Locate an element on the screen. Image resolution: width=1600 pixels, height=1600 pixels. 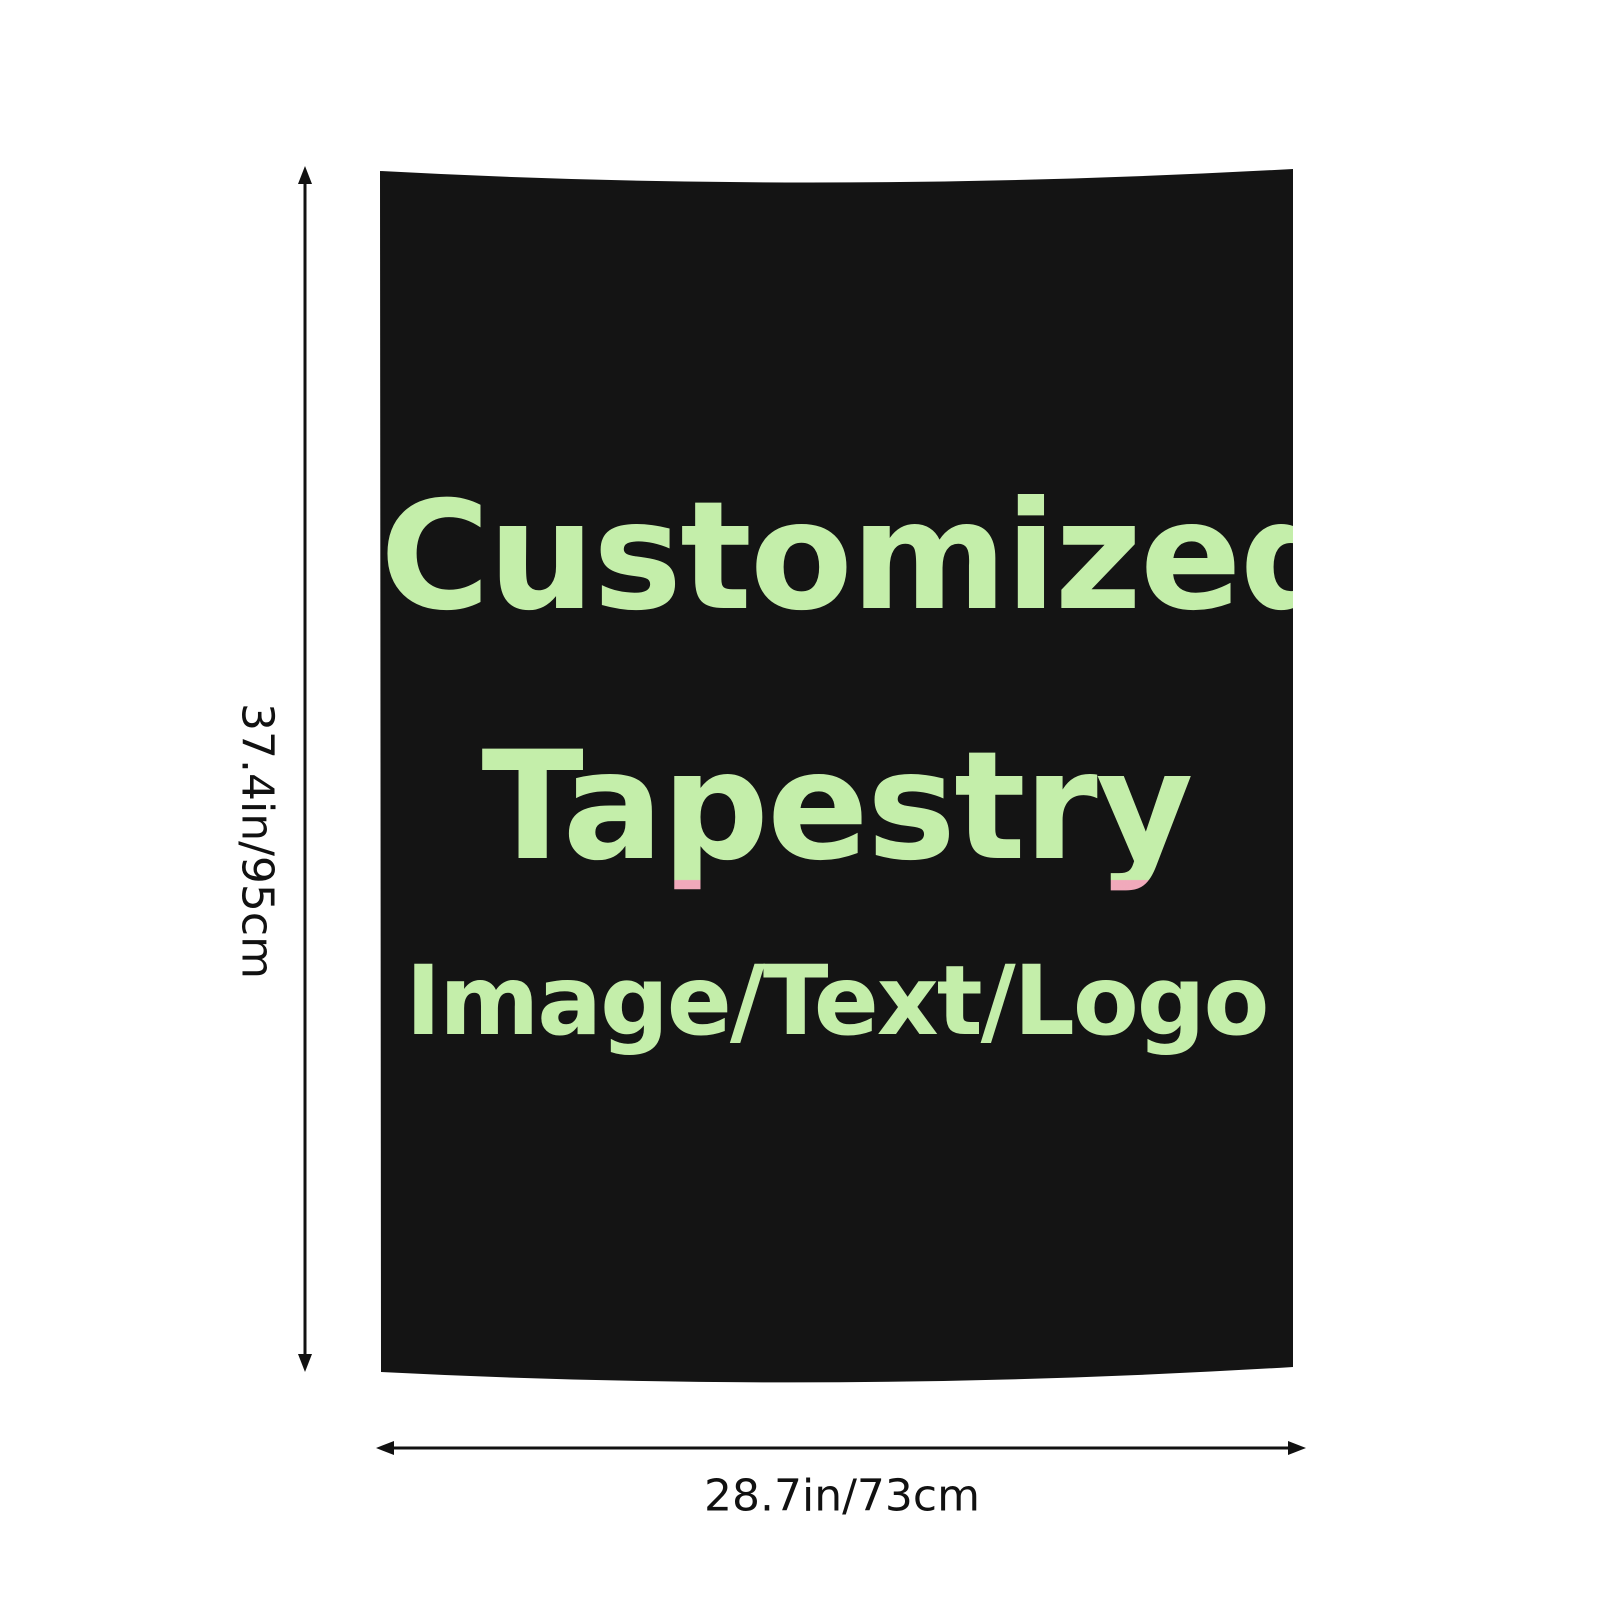
height-dimension-label: 37.4in/95cm is located at coordinates (257, 841).